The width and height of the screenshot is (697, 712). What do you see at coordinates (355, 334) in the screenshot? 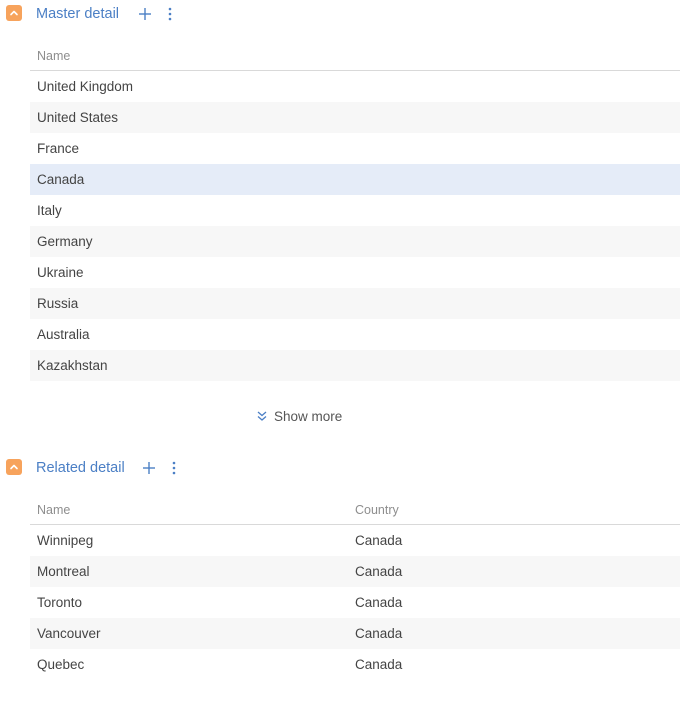
I see `table-row: Australia` at bounding box center [355, 334].